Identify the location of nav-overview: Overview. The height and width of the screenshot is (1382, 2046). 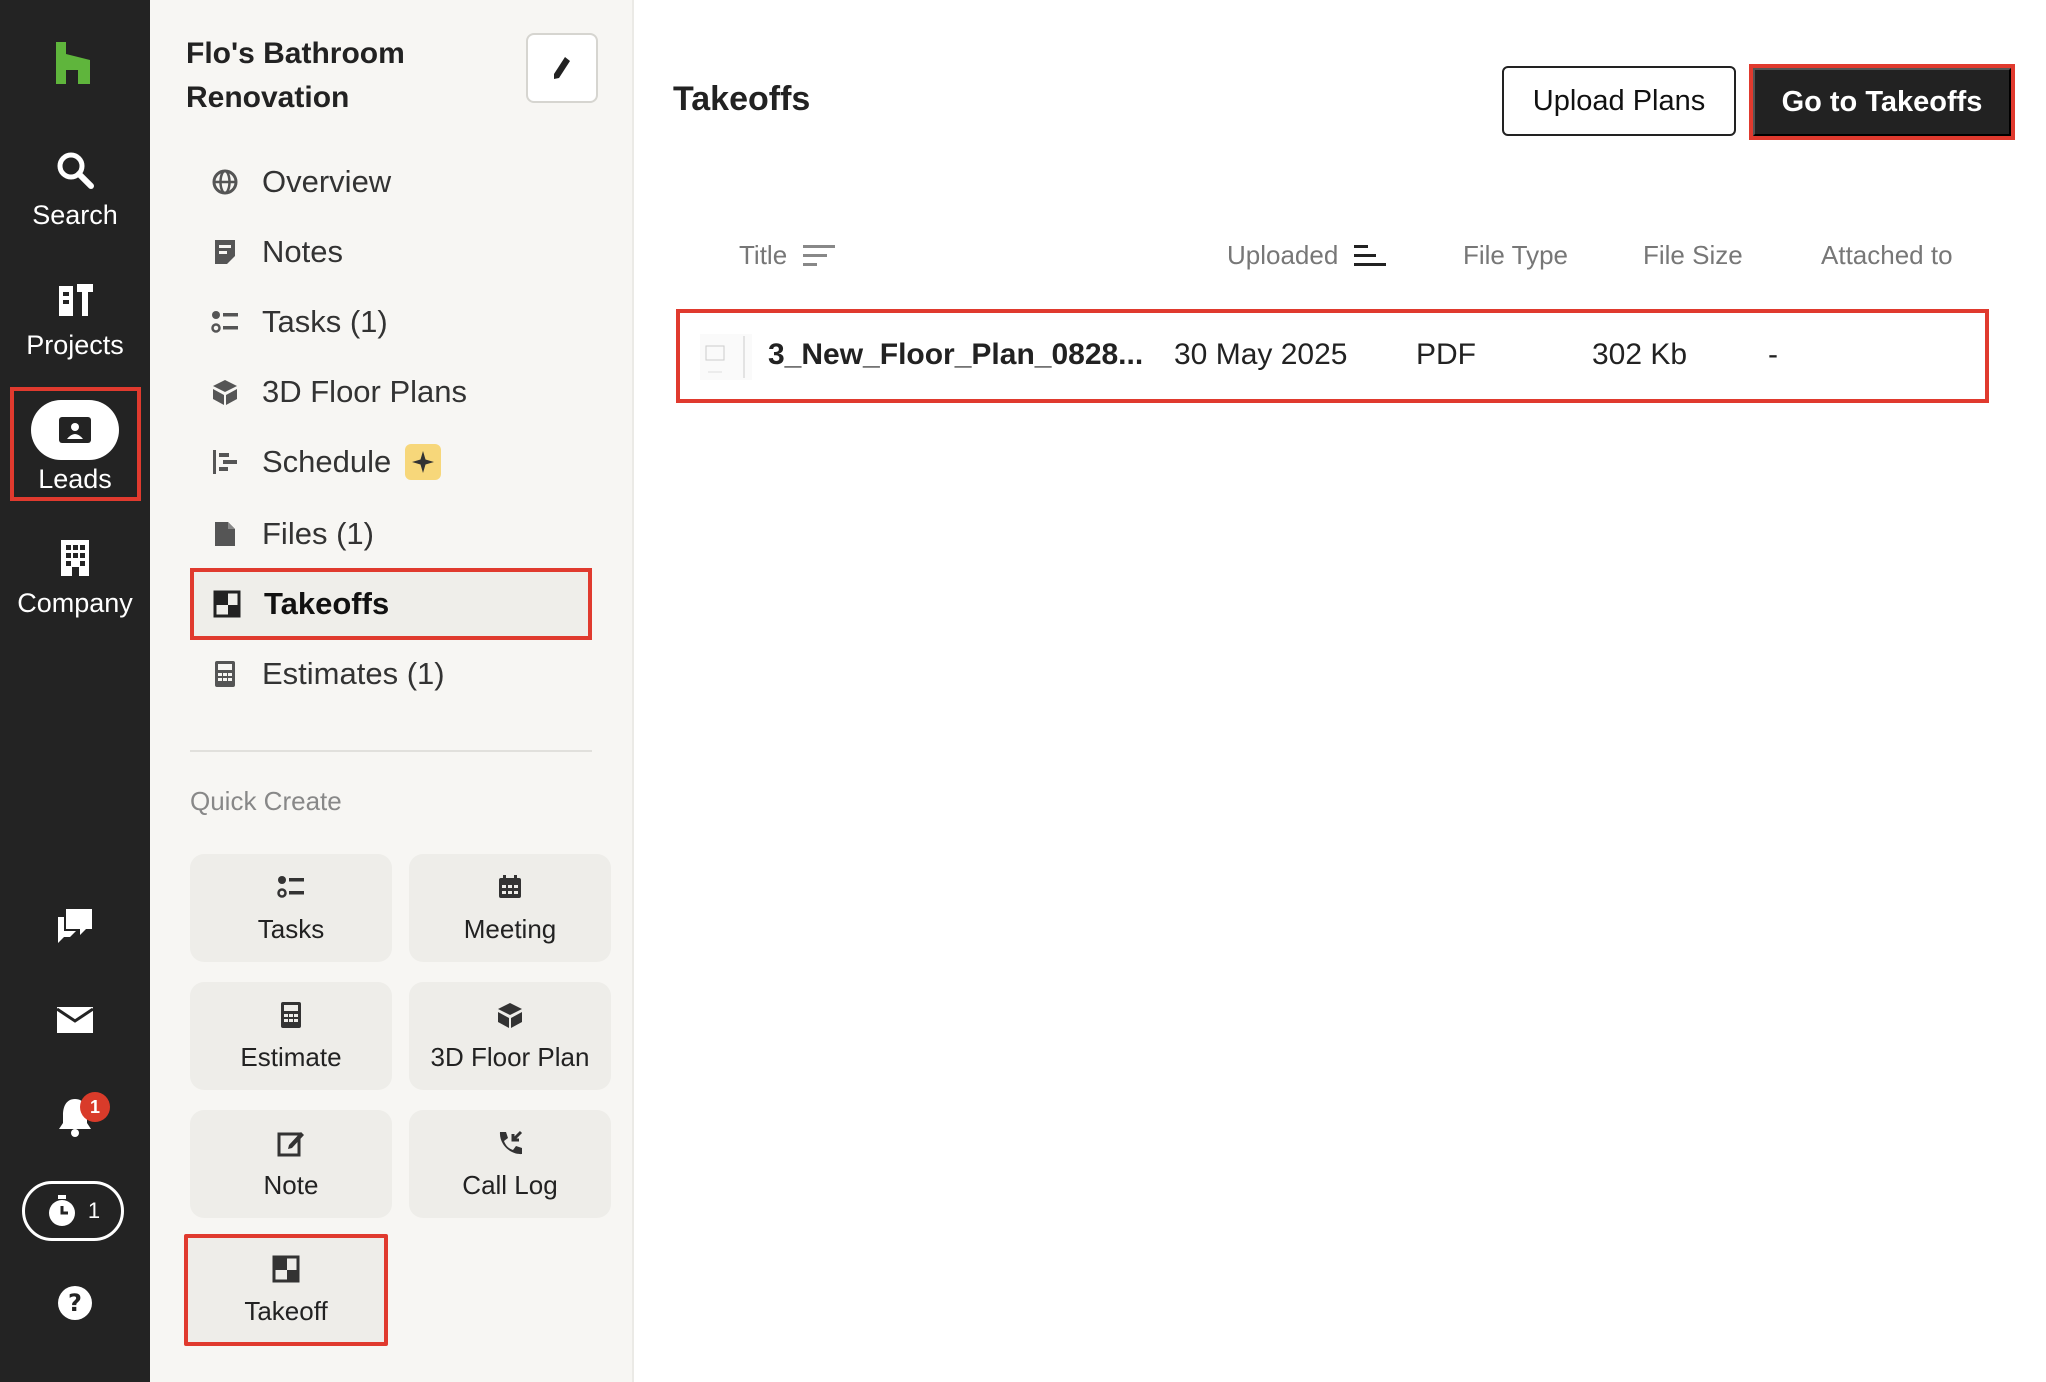
(386, 182).